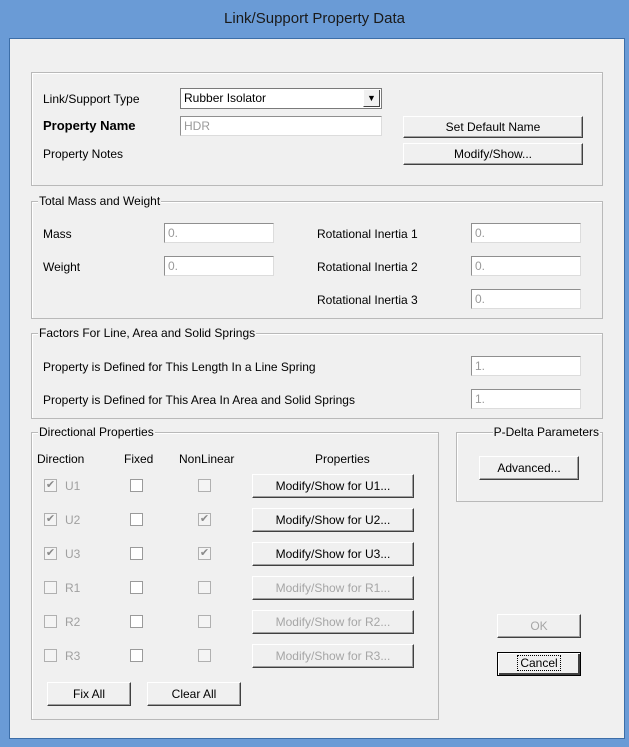 The height and width of the screenshot is (747, 629). I want to click on weight-label: Weight, so click(62, 267).